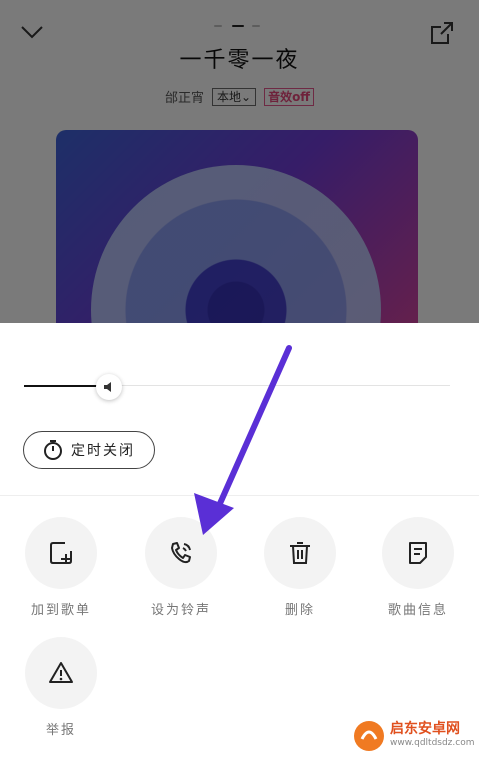 This screenshot has height=757, width=479. Describe the element at coordinates (181, 553) in the screenshot. I see `phone-ring-icon` at that location.